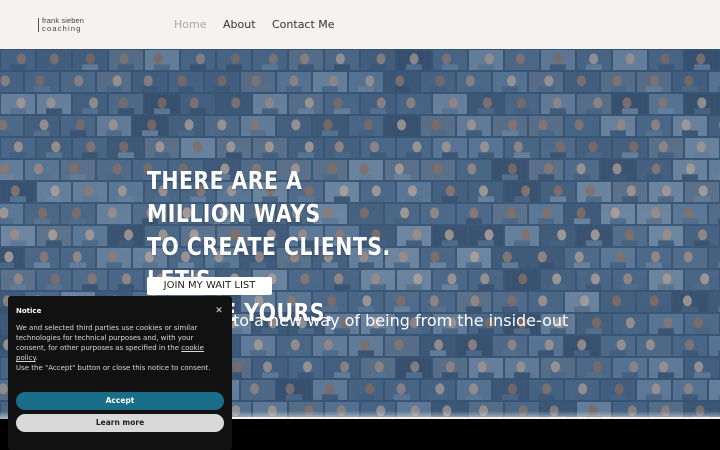  I want to click on site-logo: frank sieben coaching, so click(66, 25).